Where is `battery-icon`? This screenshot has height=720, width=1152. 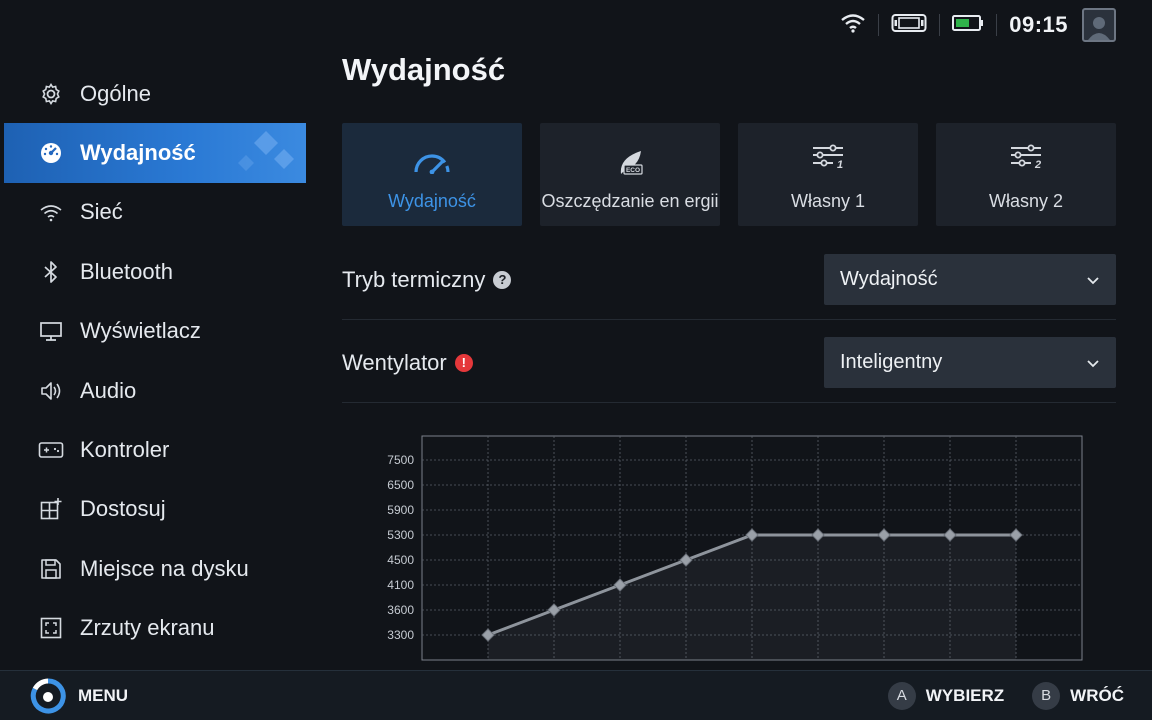 battery-icon is located at coordinates (968, 25).